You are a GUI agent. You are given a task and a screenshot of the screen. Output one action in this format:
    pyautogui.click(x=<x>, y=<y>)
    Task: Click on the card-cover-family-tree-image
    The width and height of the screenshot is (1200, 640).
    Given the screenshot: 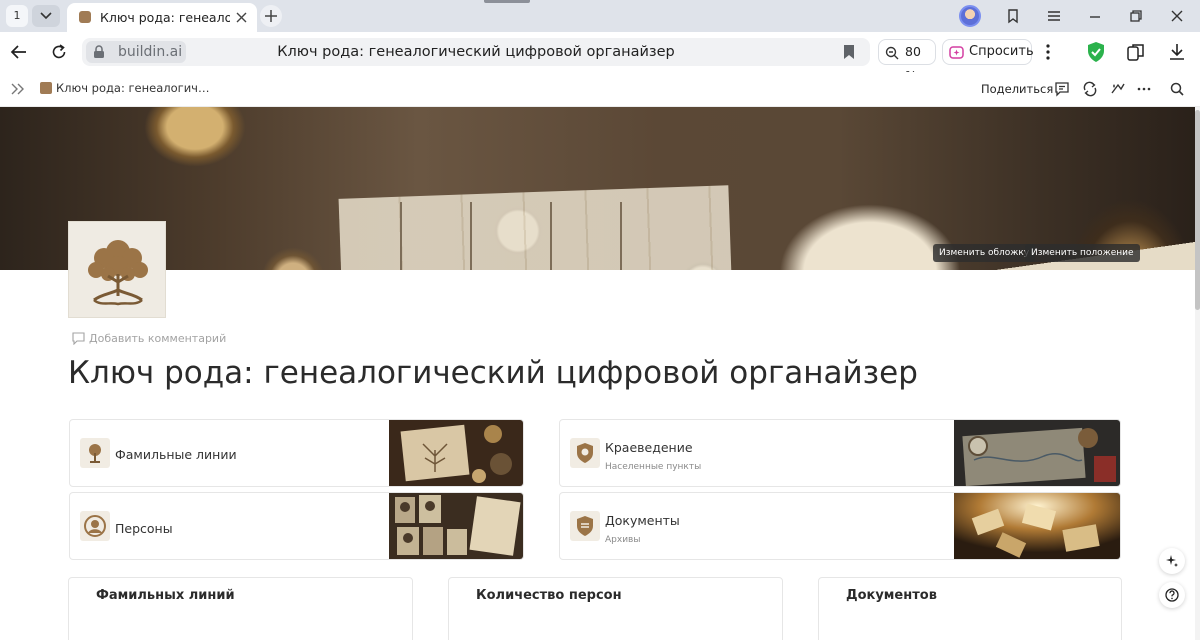 What is the action you would take?
    pyautogui.click(x=456, y=453)
    